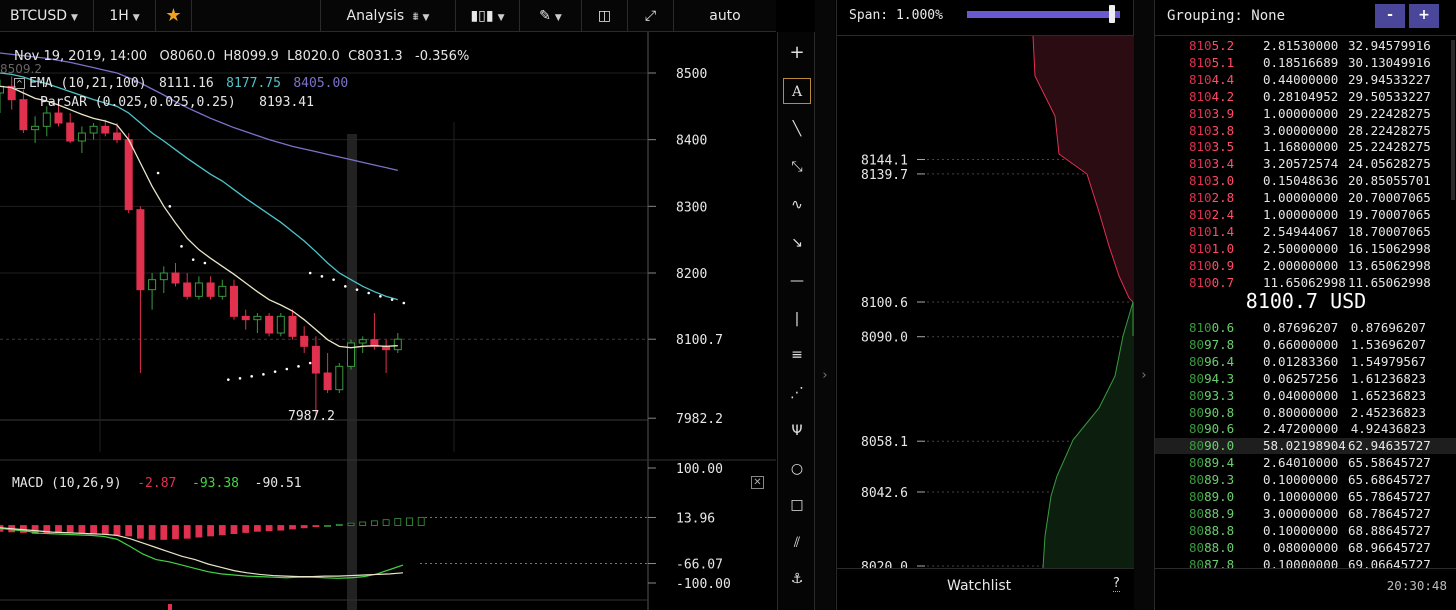  I want to click on favorite-star-icon: ★, so click(174, 16).